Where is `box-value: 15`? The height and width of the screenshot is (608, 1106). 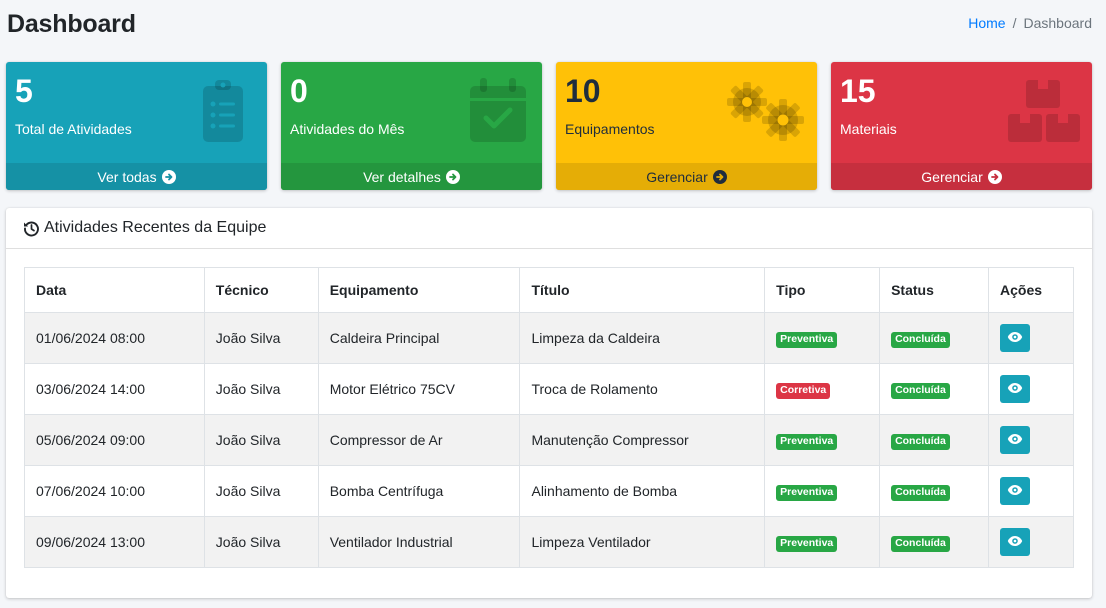 box-value: 15 is located at coordinates (858, 91).